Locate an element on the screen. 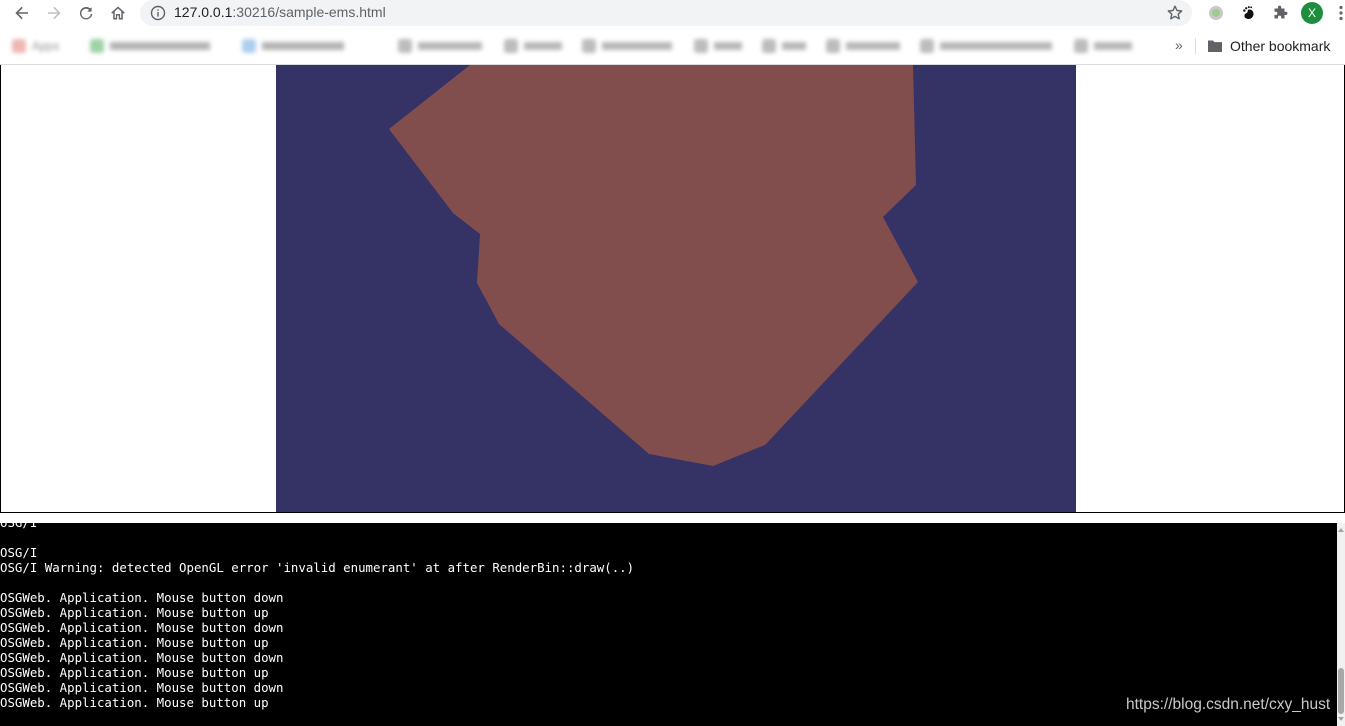 Image resolution: width=1345 pixels, height=726 pixels. home-button is located at coordinates (118, 13).